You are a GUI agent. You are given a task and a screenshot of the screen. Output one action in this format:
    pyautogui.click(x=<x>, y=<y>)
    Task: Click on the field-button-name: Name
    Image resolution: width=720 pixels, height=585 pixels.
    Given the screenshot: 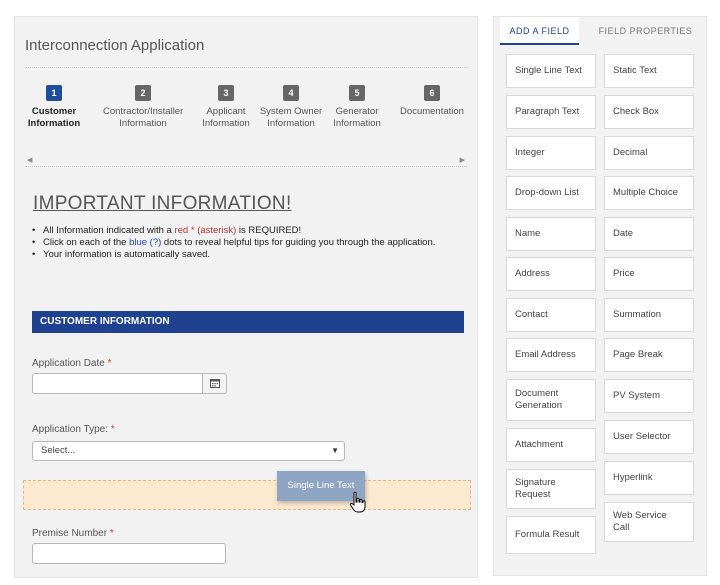 What is the action you would take?
    pyautogui.click(x=551, y=234)
    